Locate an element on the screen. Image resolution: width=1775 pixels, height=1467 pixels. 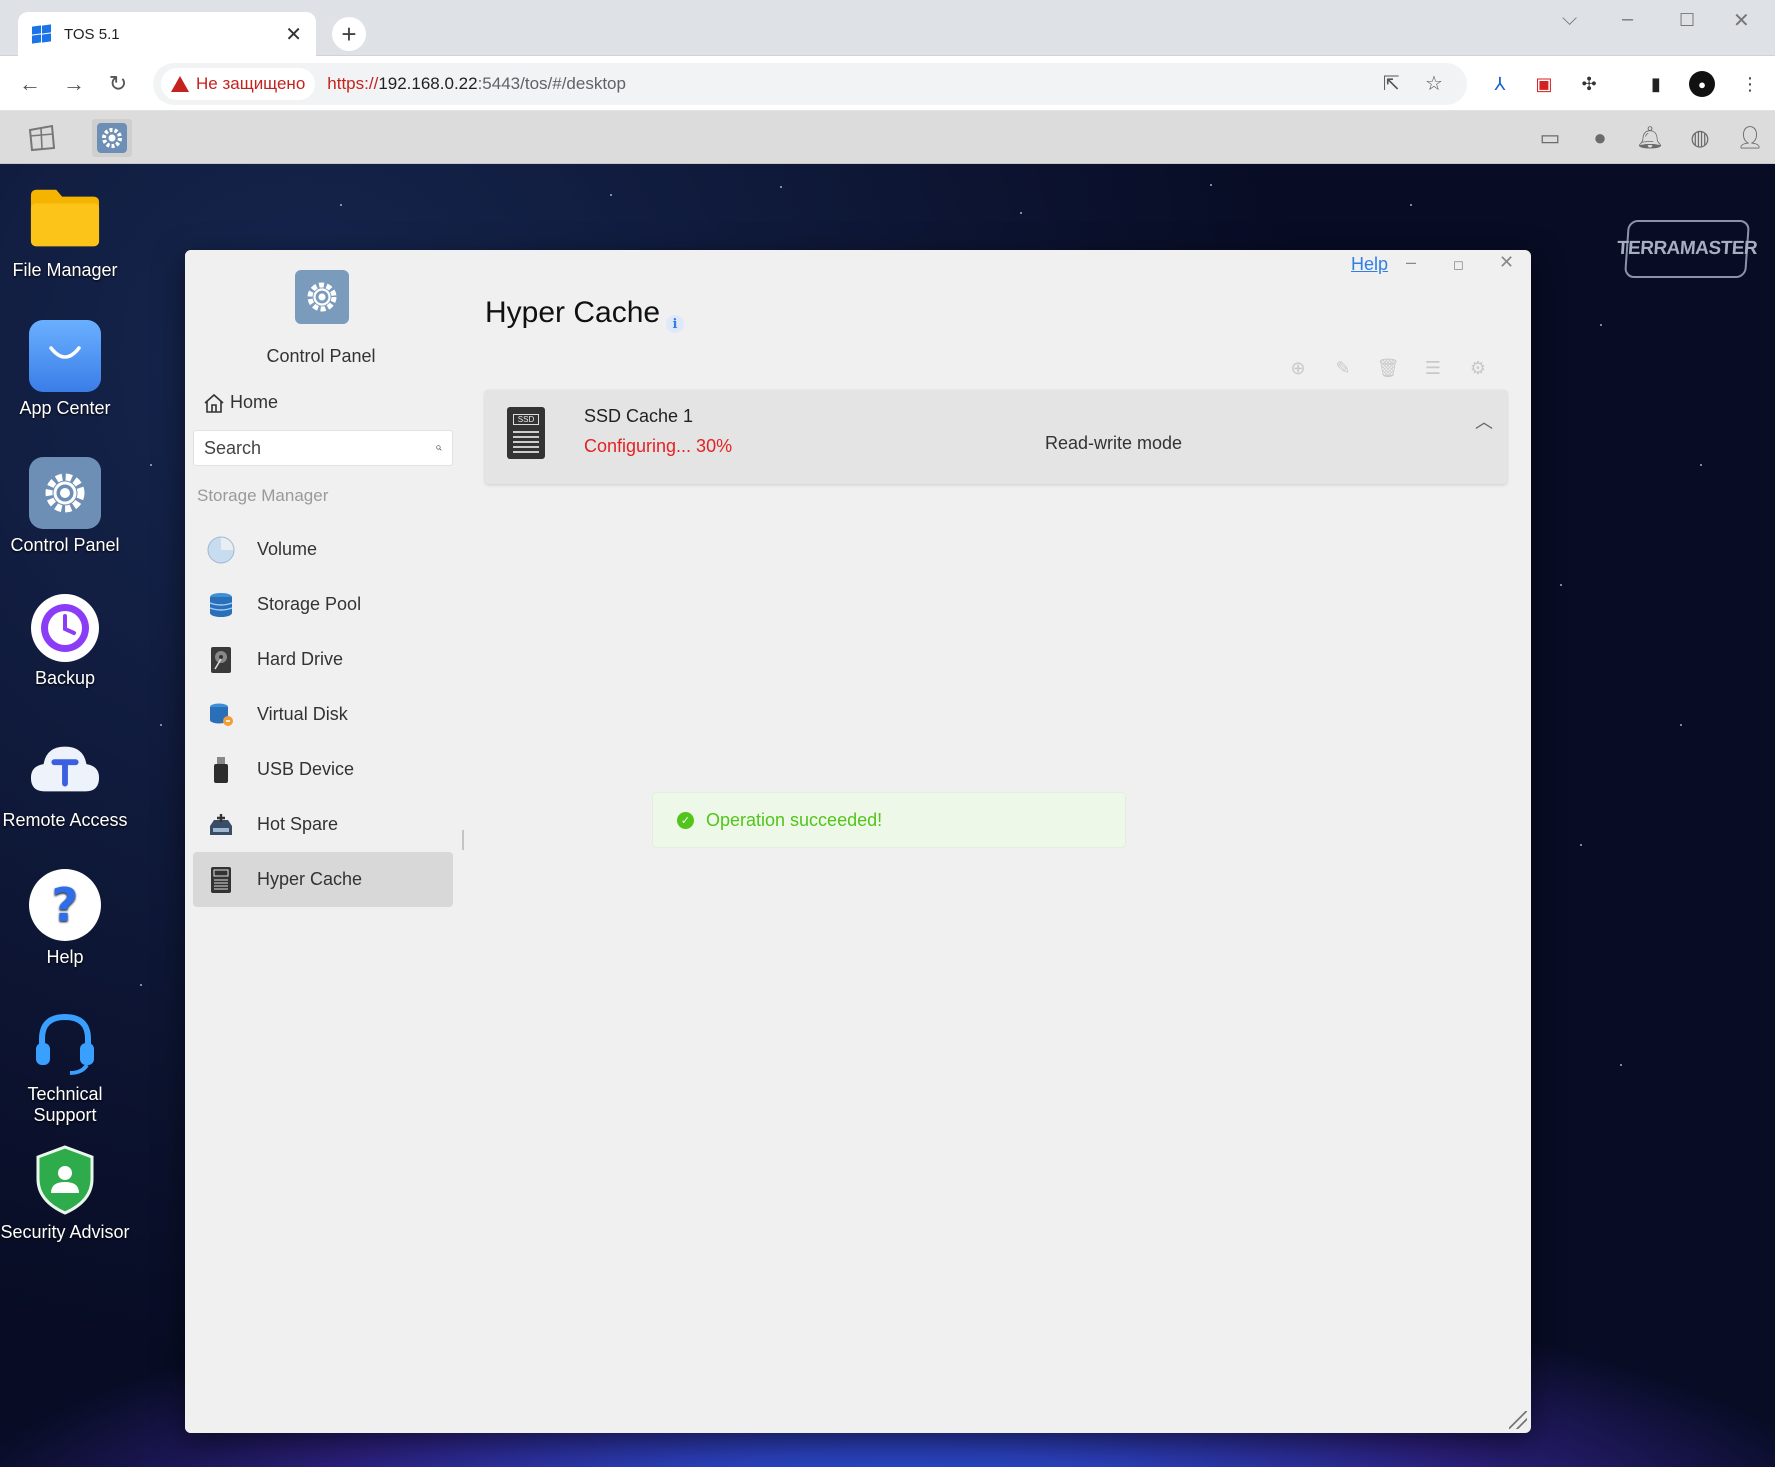
browser-tab: TOS 5.1 ✕ is located at coordinates (167, 34).